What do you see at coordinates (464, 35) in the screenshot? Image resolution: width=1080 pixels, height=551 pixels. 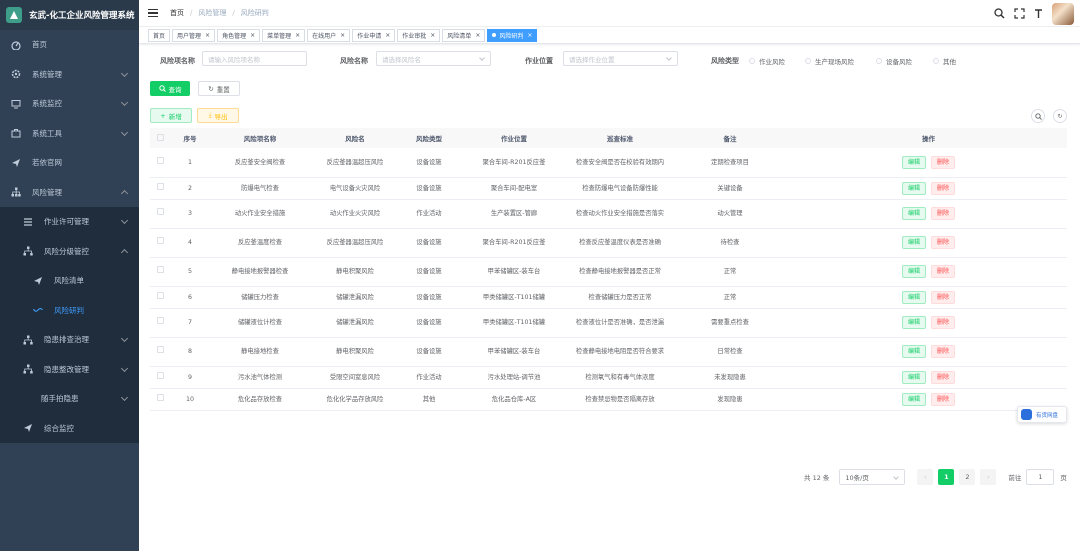 I see `tab-risk-list: 风险清单 ×` at bounding box center [464, 35].